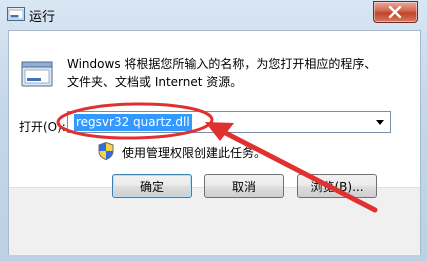 The height and width of the screenshot is (261, 427). What do you see at coordinates (244, 186) in the screenshot?
I see `cancel-button: 取消` at bounding box center [244, 186].